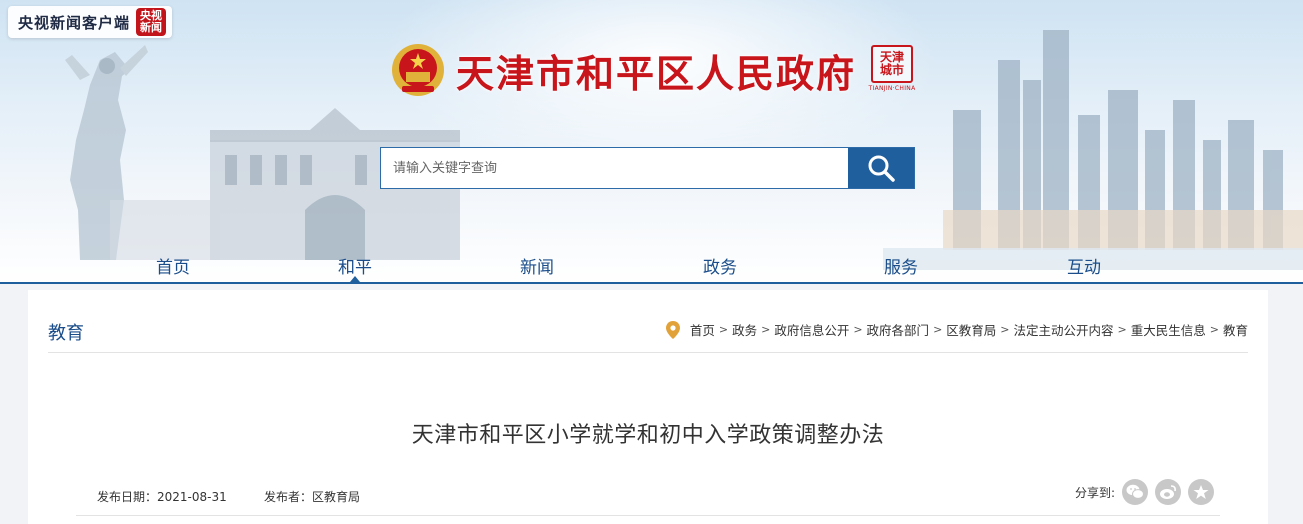 The width and height of the screenshot is (1303, 524). What do you see at coordinates (1168, 492) in the screenshot?
I see `weibo-icon` at bounding box center [1168, 492].